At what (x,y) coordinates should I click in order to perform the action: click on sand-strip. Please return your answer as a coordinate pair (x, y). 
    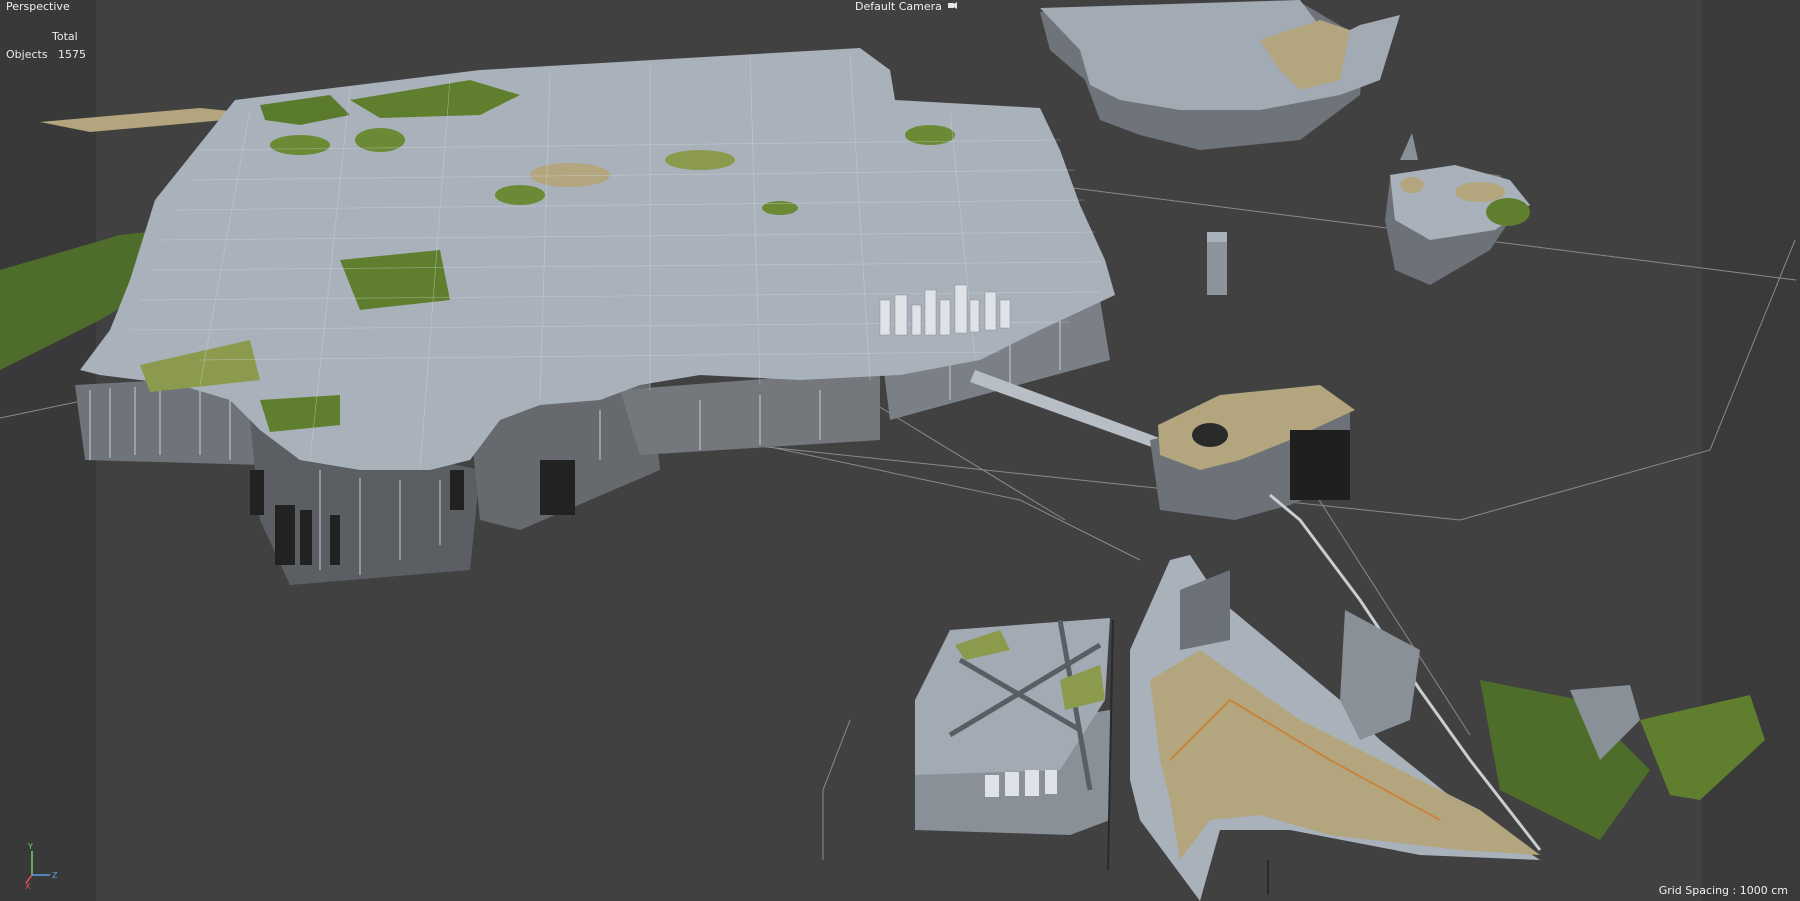
    Looking at the image, I should click on (140, 120).